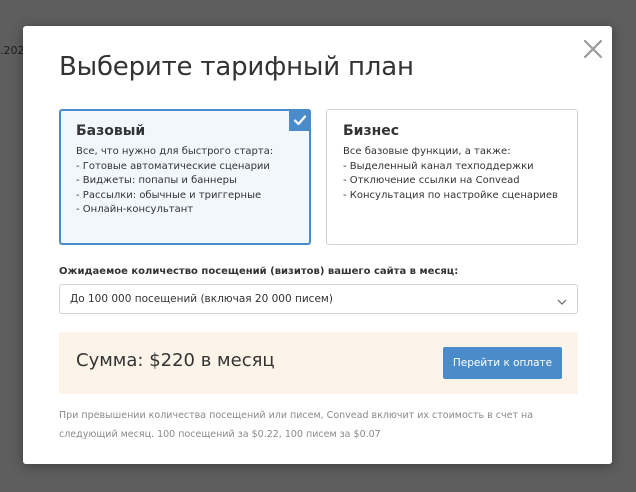 Image resolution: width=636 pixels, height=492 pixels. Describe the element at coordinates (169, 195) in the screenshot. I see `plan-feature-line: - Рассылки: обычные и триггерные` at that location.